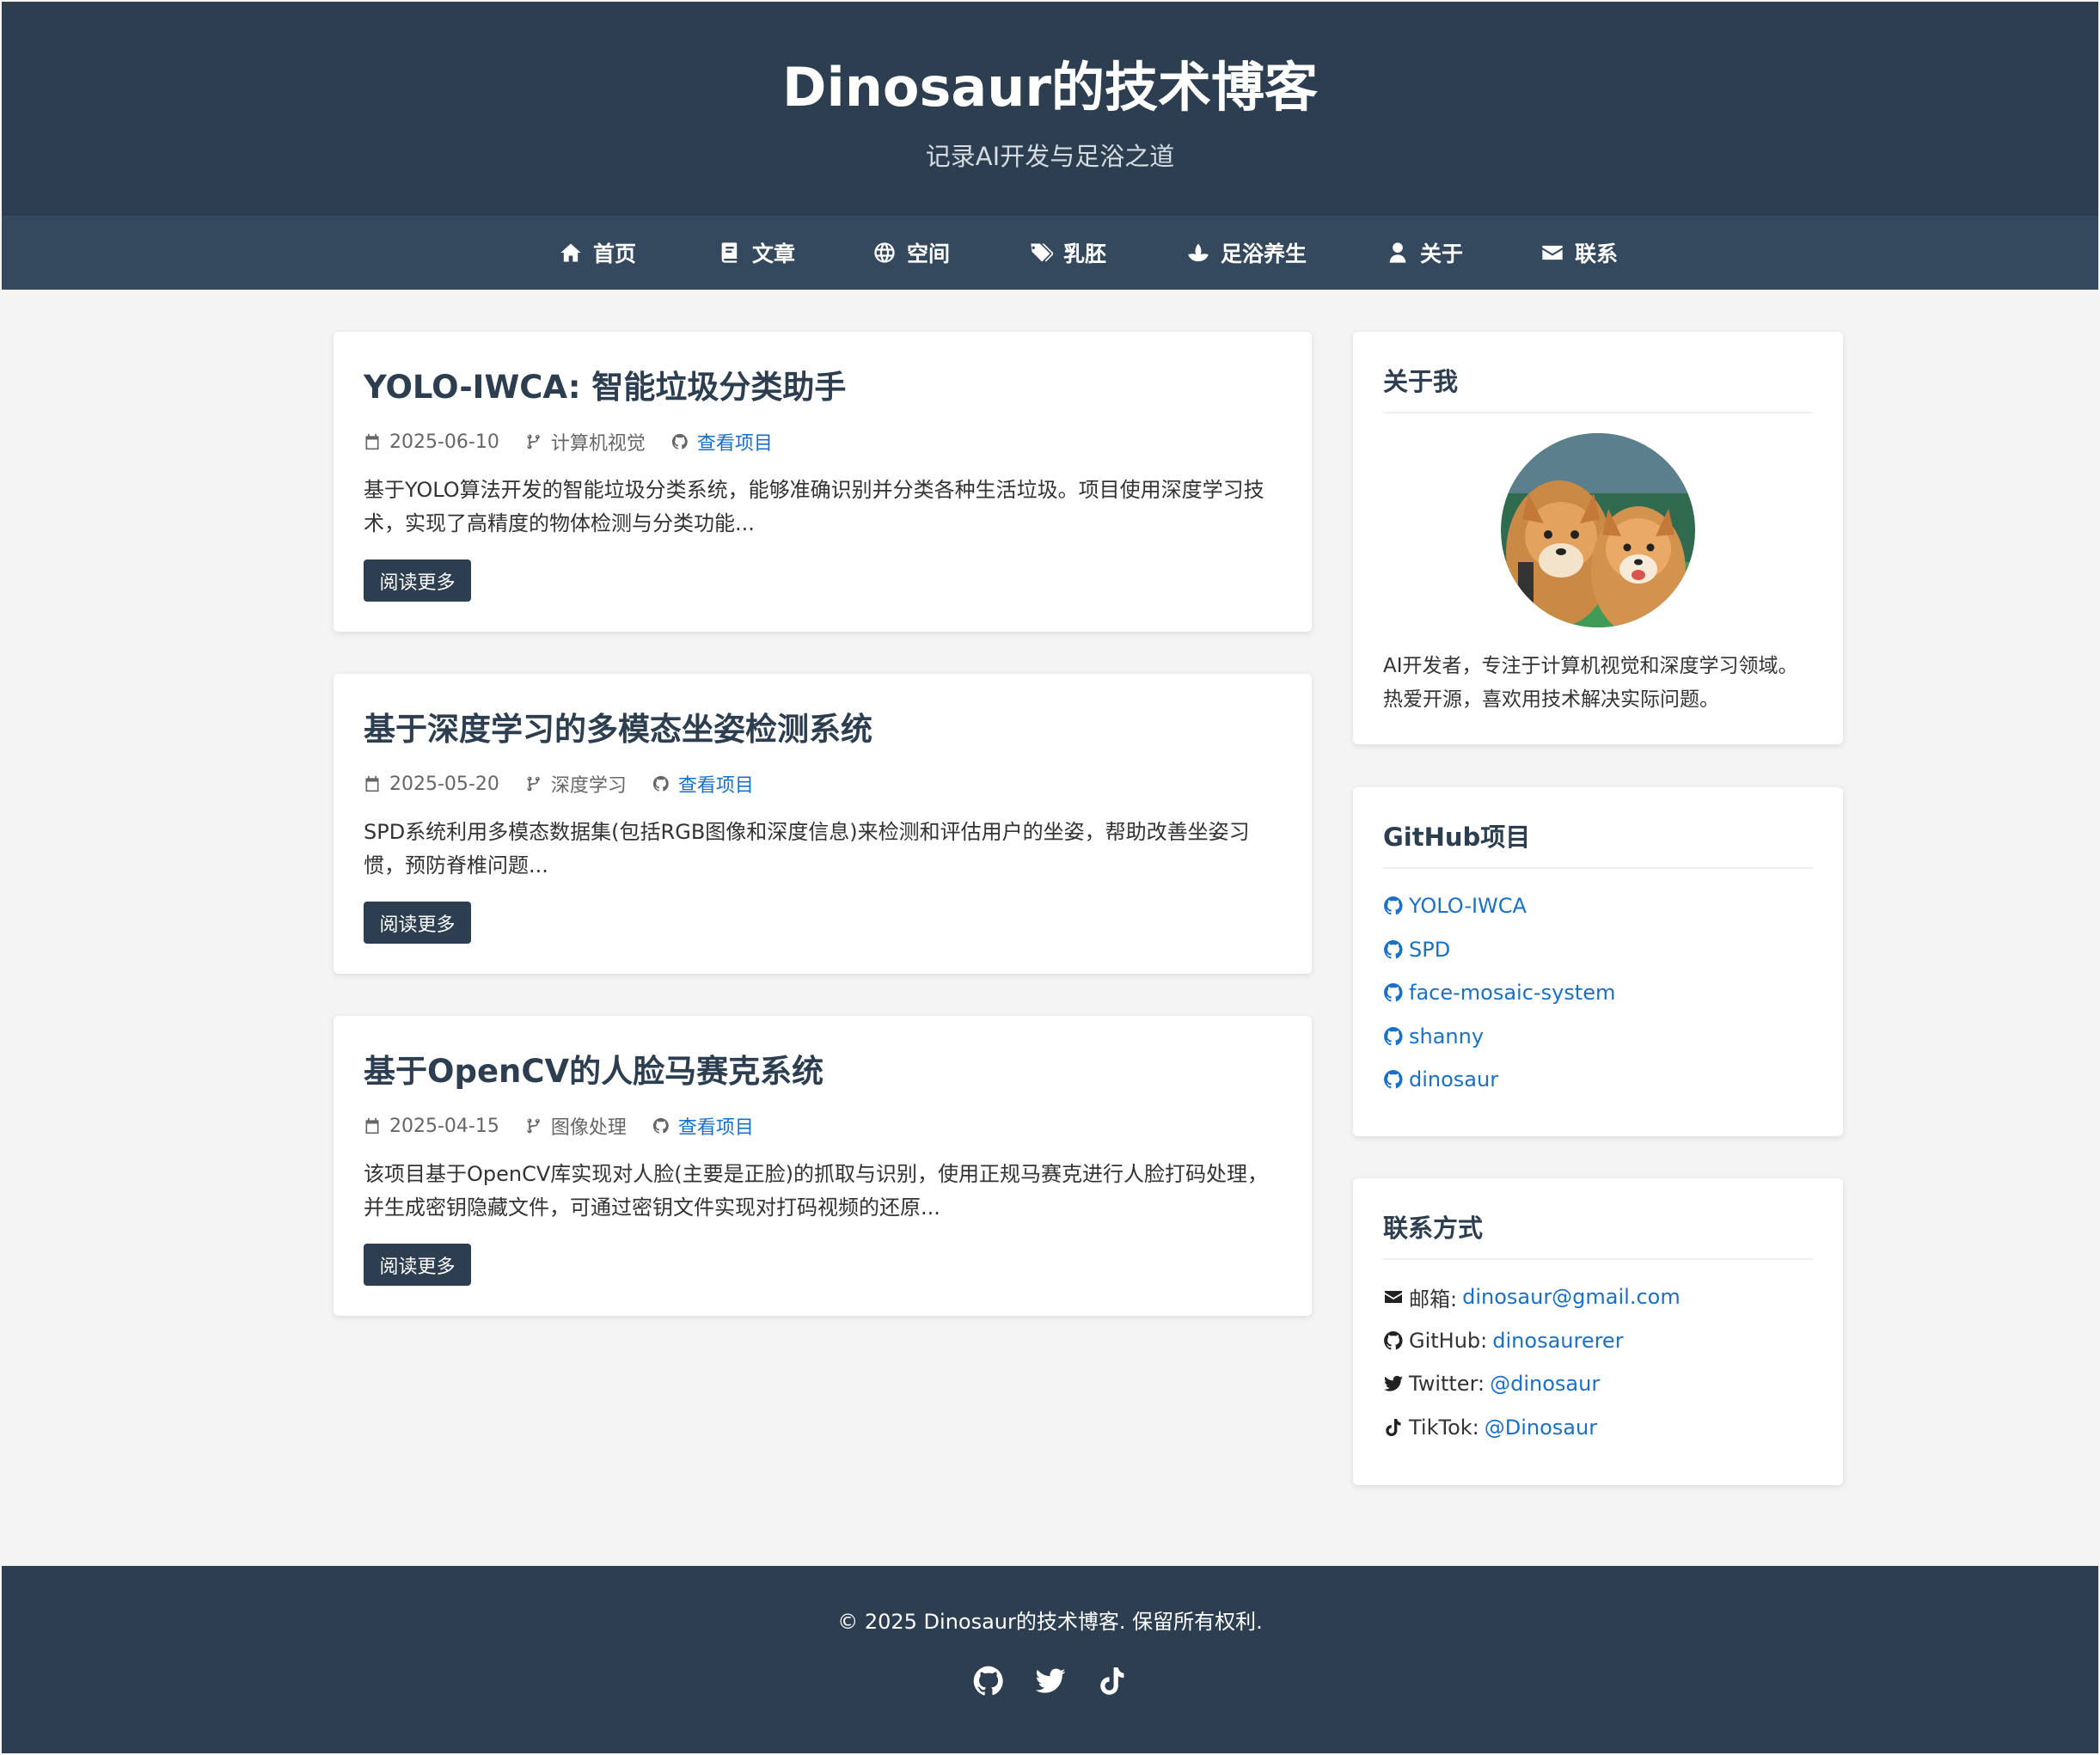 This screenshot has height=1755, width=2100. I want to click on footer-social-icons, so click(1050, 1681).